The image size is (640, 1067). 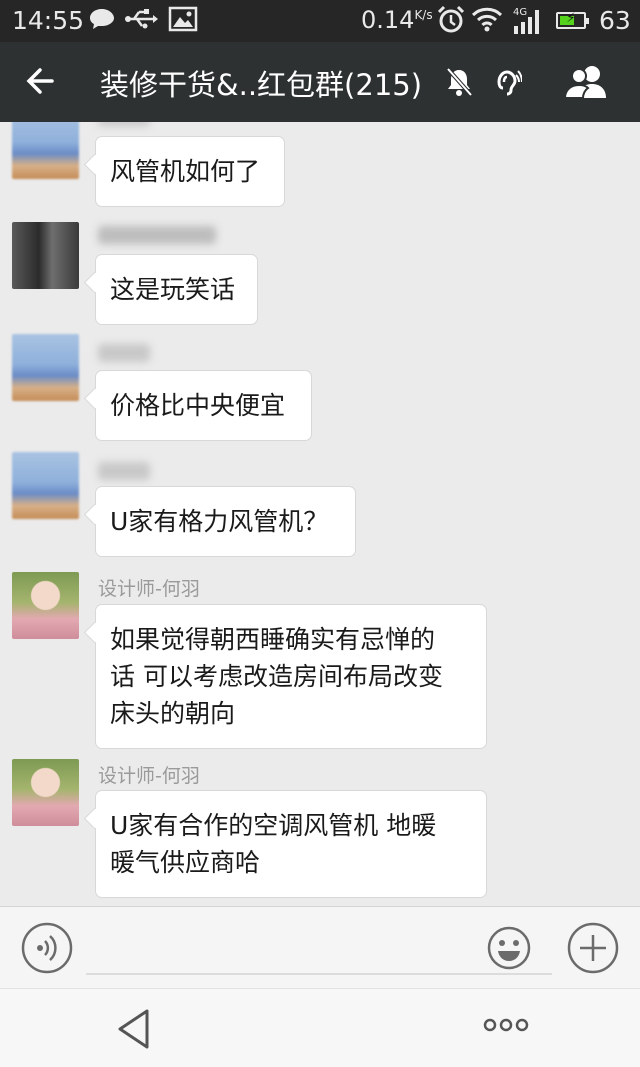 What do you see at coordinates (508, 84) in the screenshot?
I see `earpiece-icon` at bounding box center [508, 84].